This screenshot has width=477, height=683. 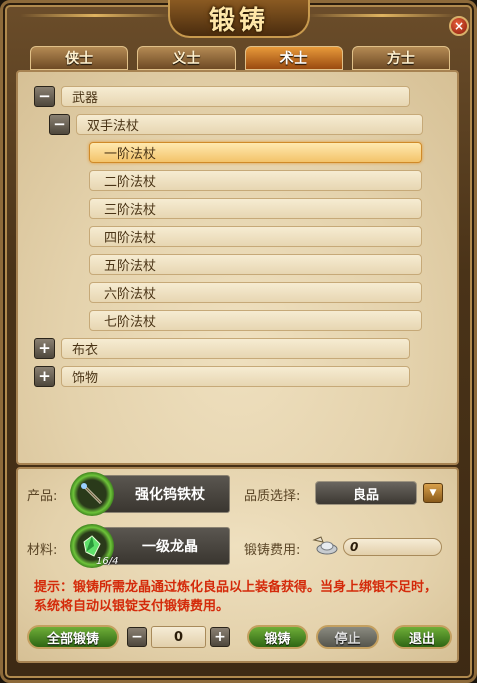 I want to click on decrease-button: −, so click(x=137, y=637).